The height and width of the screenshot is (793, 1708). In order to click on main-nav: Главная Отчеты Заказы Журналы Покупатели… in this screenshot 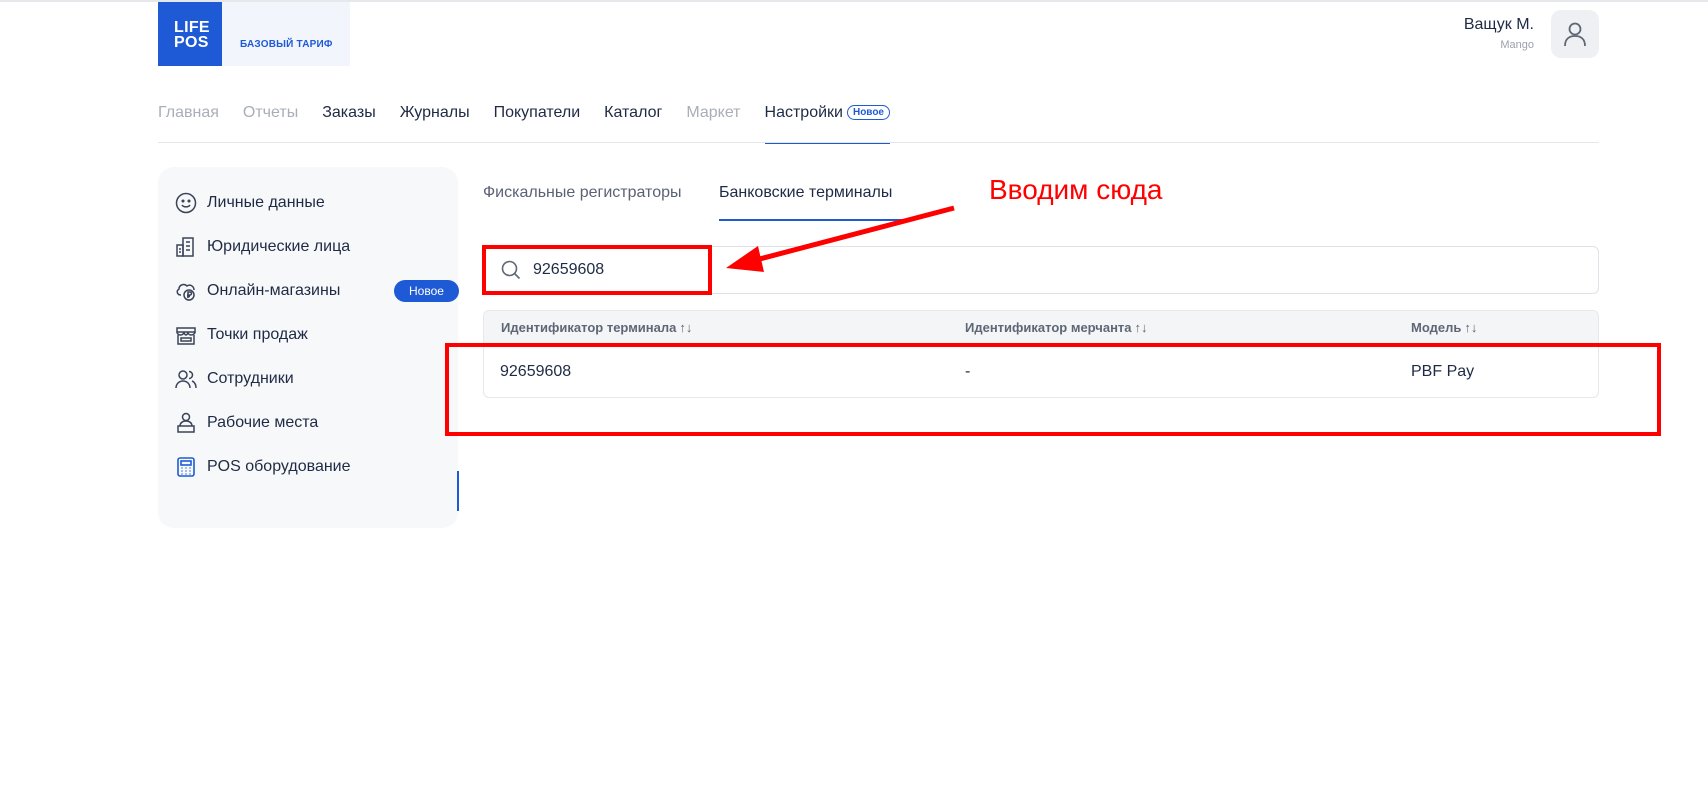, I will do `click(536, 124)`.